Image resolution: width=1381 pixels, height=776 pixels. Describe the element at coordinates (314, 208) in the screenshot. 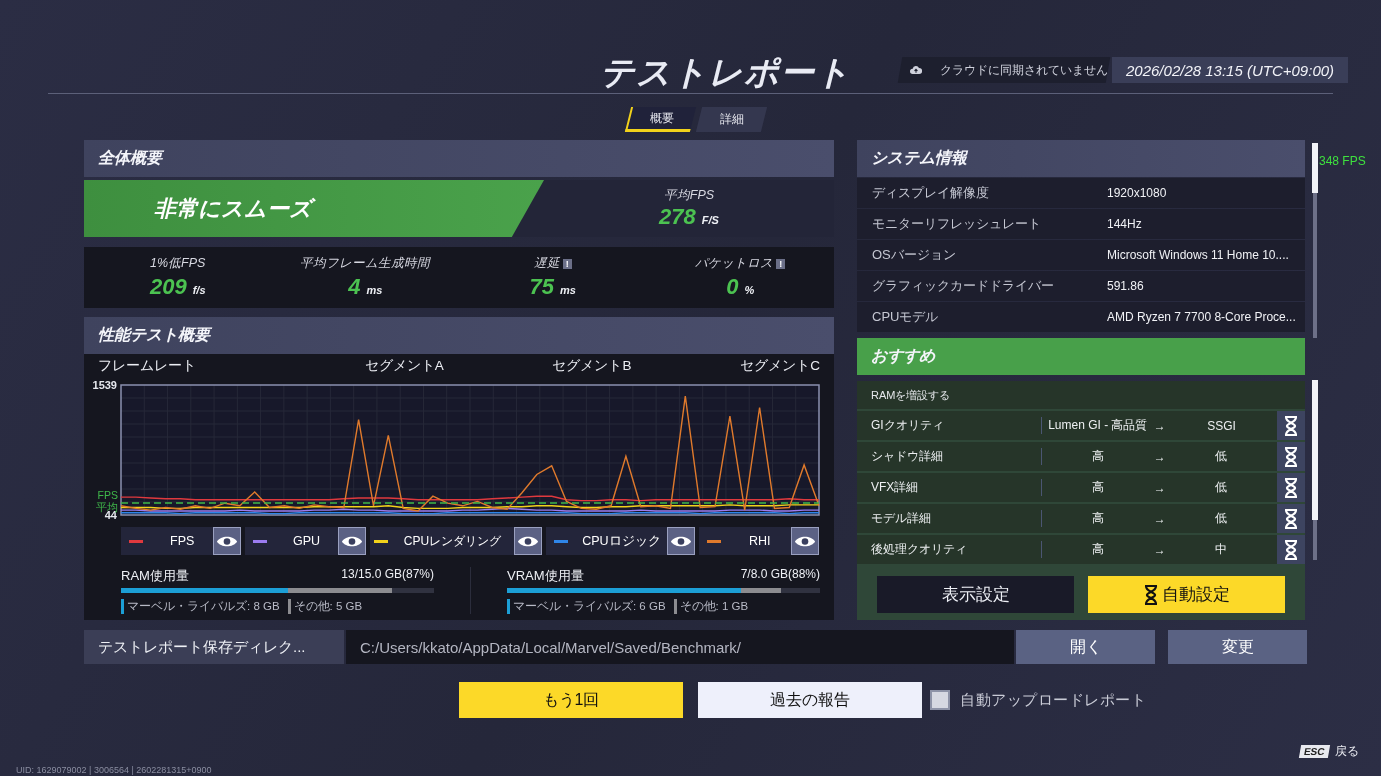

I see `rating-banner: 非常にスムーズ` at that location.